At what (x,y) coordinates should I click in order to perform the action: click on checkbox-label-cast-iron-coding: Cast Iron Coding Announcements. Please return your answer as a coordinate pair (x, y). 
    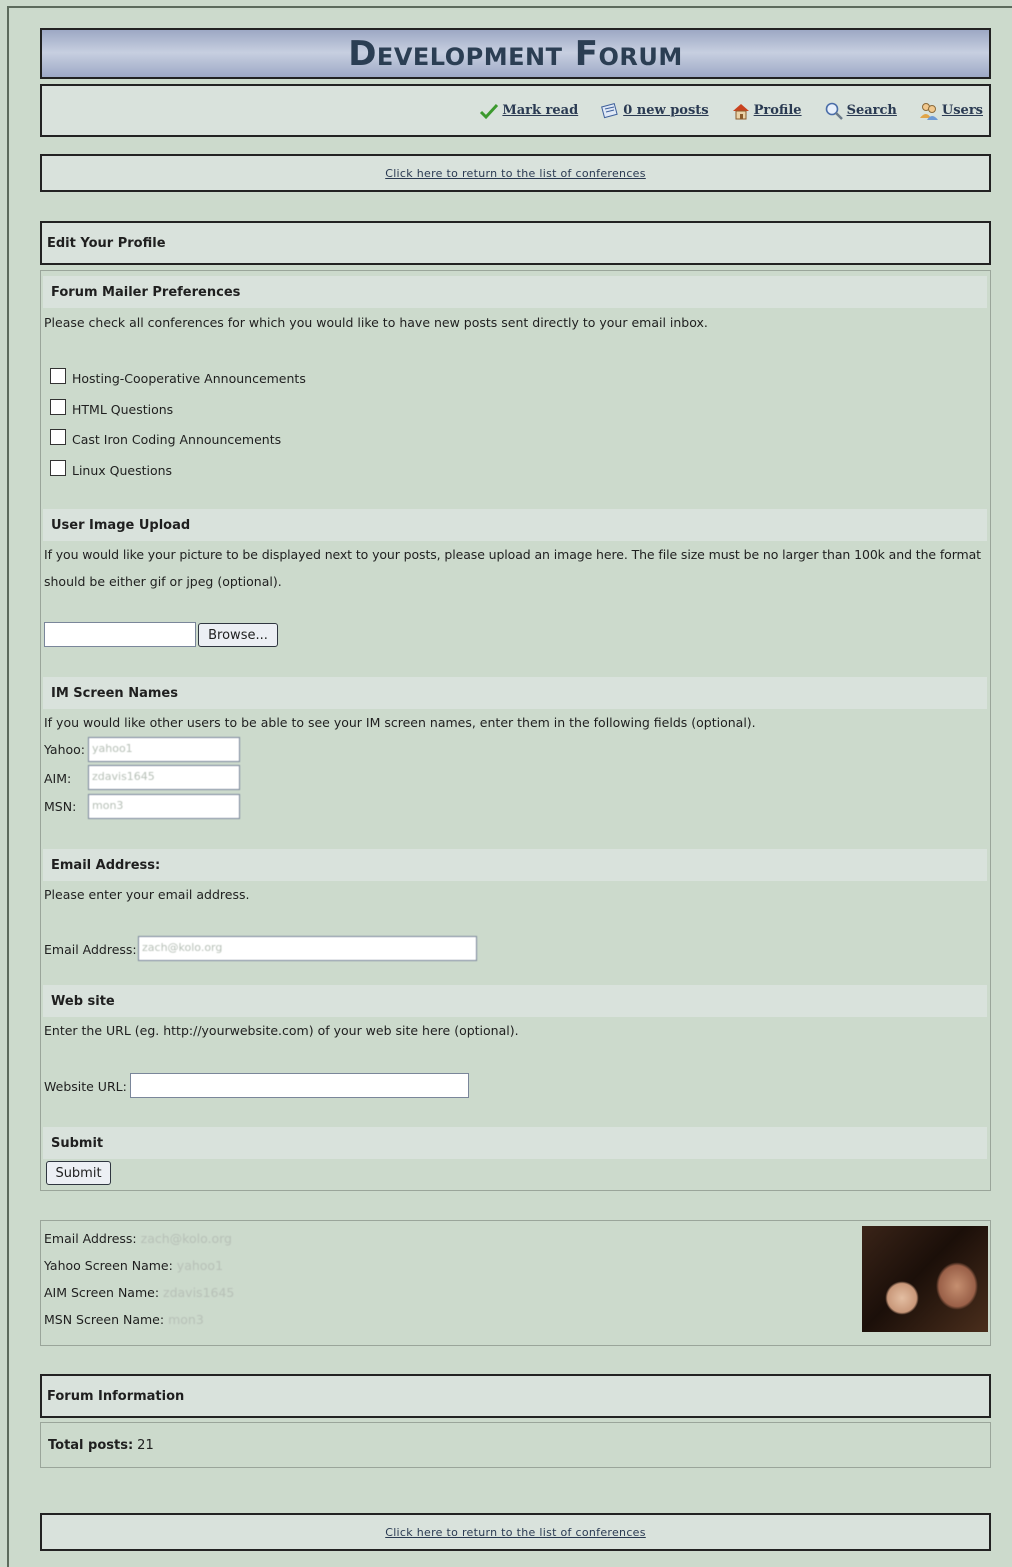
    Looking at the image, I should click on (177, 439).